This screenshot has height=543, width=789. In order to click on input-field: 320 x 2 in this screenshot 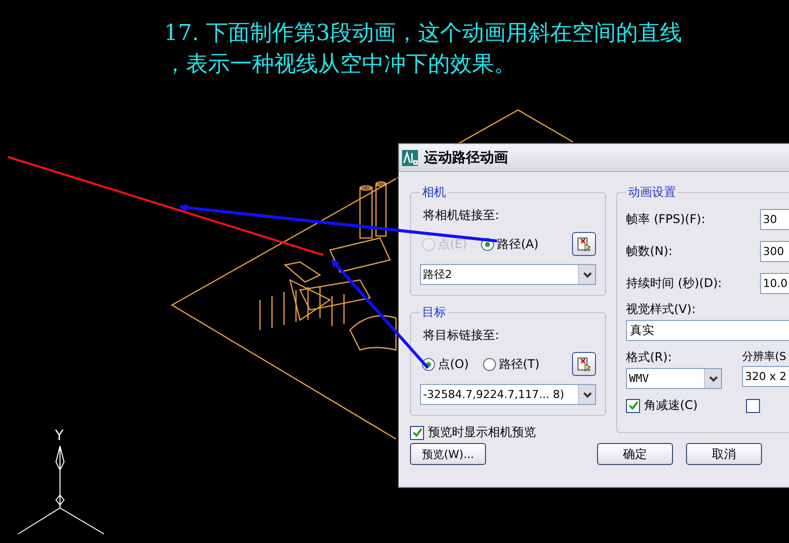, I will do `click(765, 376)`.